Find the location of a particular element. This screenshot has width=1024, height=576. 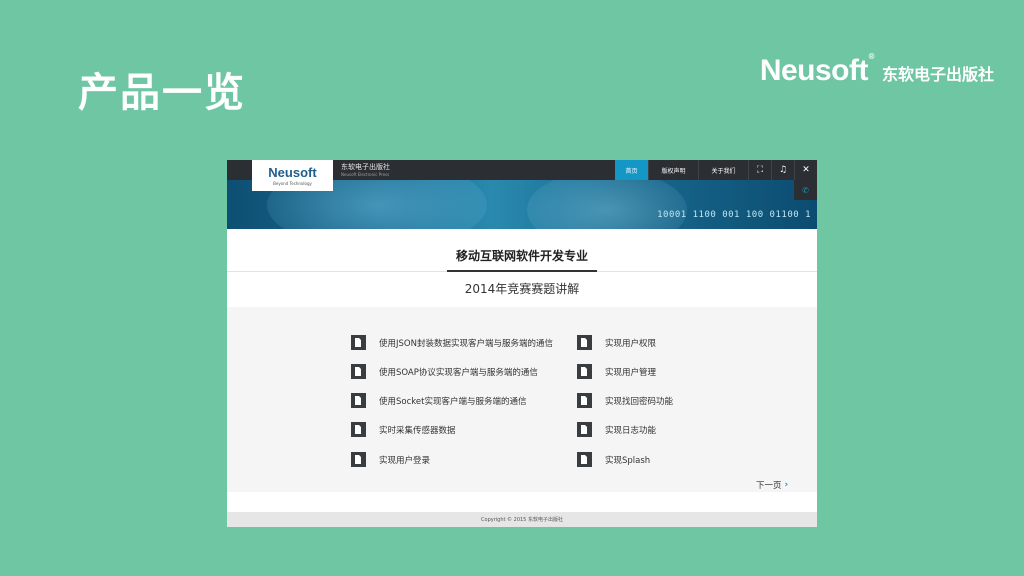

list-item-label: 实现找回密码功能 is located at coordinates (639, 401).